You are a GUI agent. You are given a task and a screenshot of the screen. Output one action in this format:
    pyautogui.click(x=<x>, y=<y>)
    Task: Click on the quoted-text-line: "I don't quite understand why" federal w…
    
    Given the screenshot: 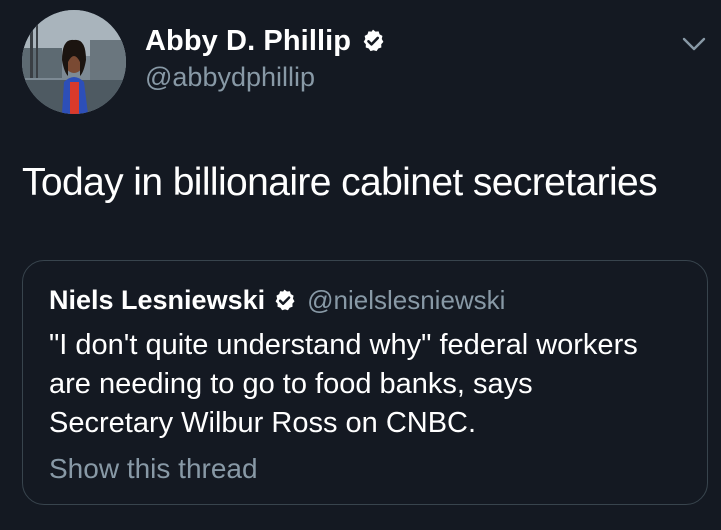 What is the action you would take?
    pyautogui.click(x=343, y=345)
    